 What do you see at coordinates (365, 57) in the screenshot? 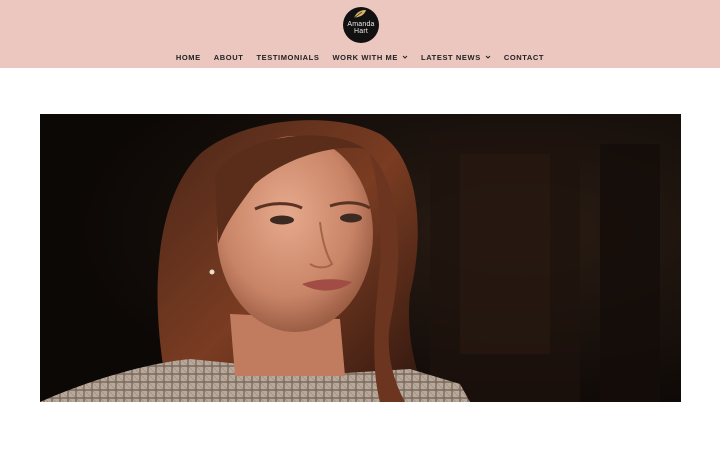
I see `nav-work-with-me-label: WORK WITH ME` at bounding box center [365, 57].